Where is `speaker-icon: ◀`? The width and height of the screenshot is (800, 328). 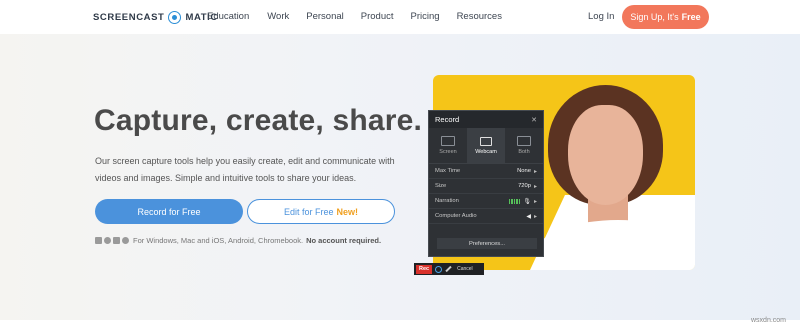 speaker-icon: ◀ is located at coordinates (528, 216).